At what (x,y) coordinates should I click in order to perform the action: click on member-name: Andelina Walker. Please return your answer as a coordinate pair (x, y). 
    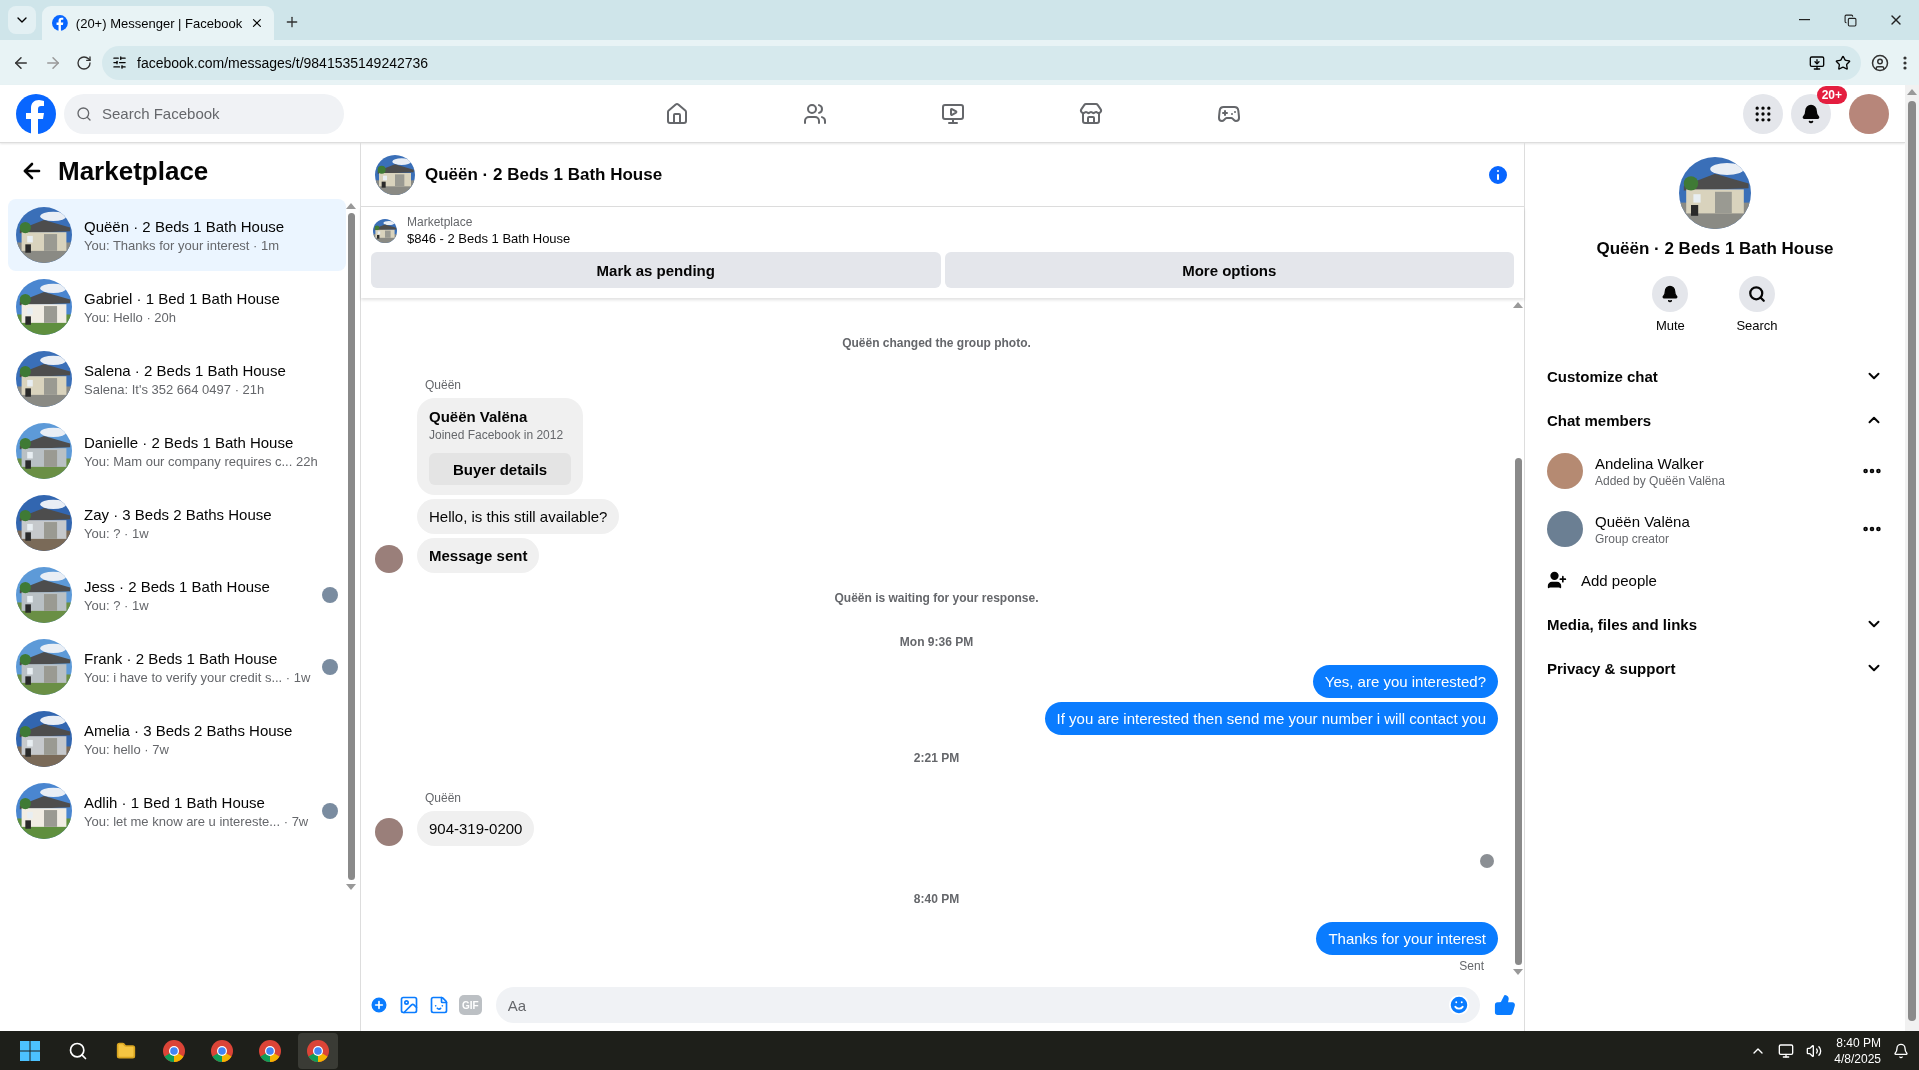
    Looking at the image, I should click on (1650, 463).